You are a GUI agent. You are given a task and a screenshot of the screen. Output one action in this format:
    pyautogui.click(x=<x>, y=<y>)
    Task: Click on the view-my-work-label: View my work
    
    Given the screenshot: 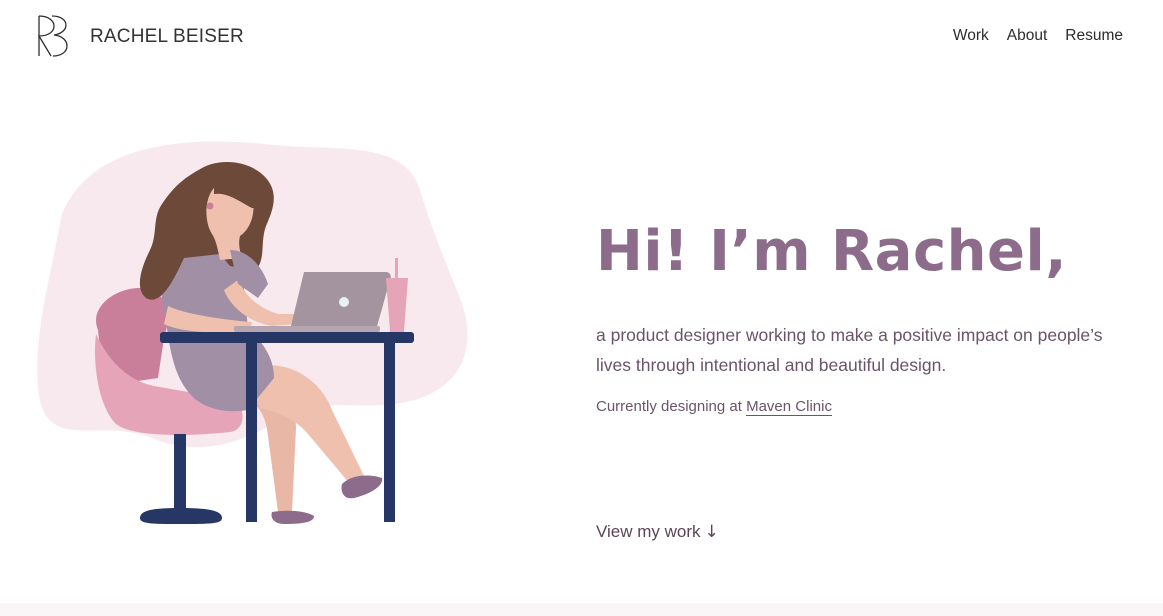 What is the action you would take?
    pyautogui.click(x=648, y=531)
    